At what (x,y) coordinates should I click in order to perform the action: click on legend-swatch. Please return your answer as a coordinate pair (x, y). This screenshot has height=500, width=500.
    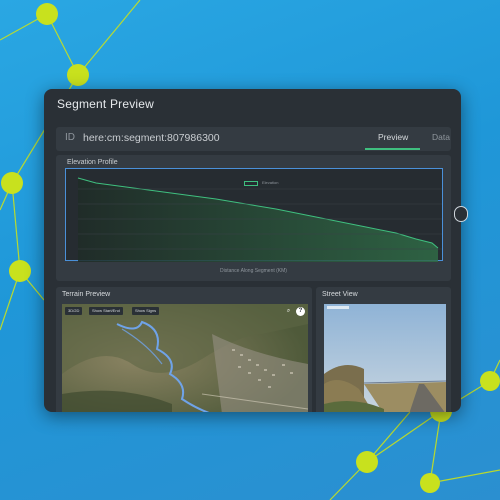
    Looking at the image, I should click on (251, 183).